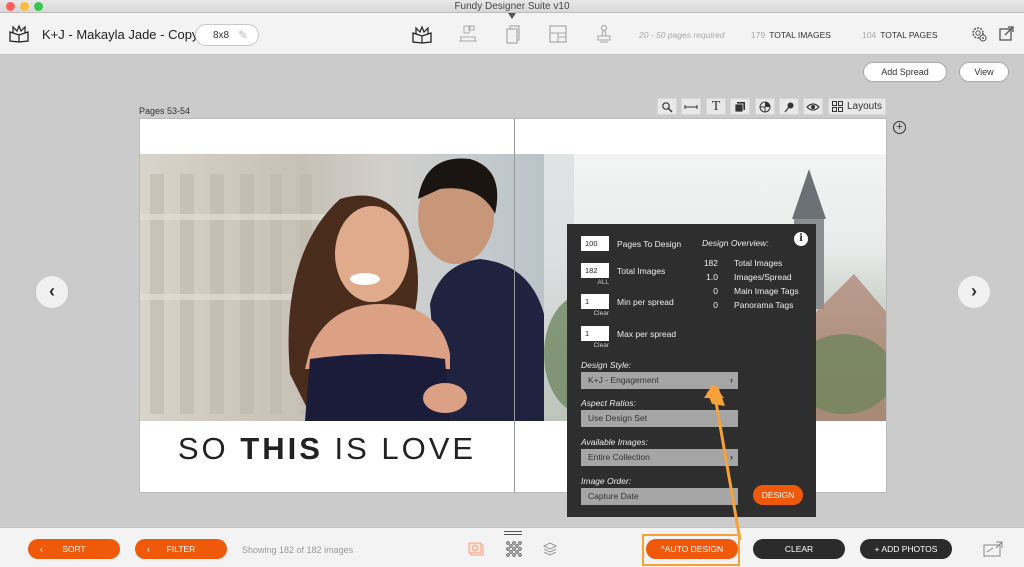 The height and width of the screenshot is (567, 1024). I want to click on add-spread-button: Add Spread, so click(905, 72).